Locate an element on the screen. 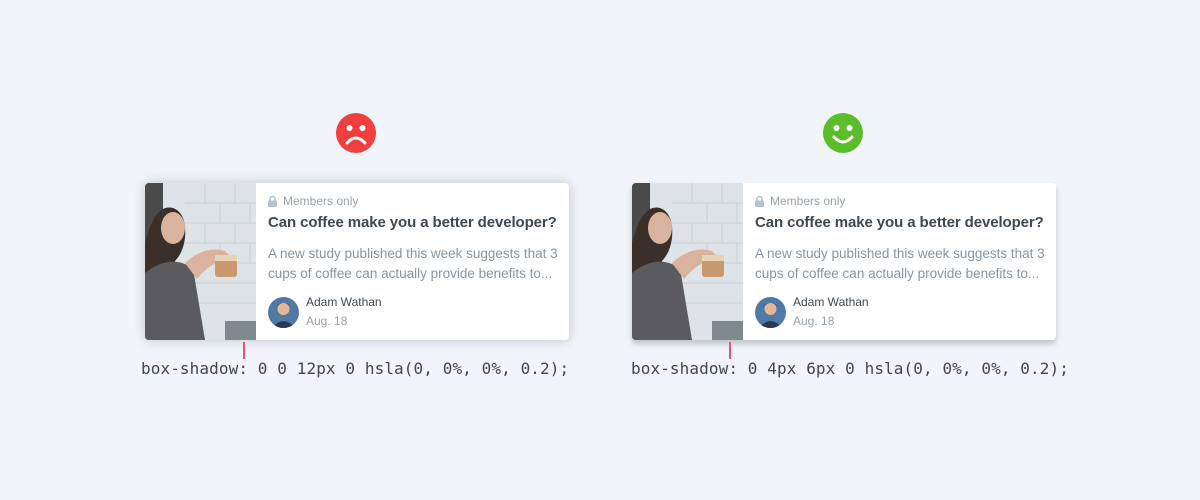  sad-face-icon is located at coordinates (356, 133).